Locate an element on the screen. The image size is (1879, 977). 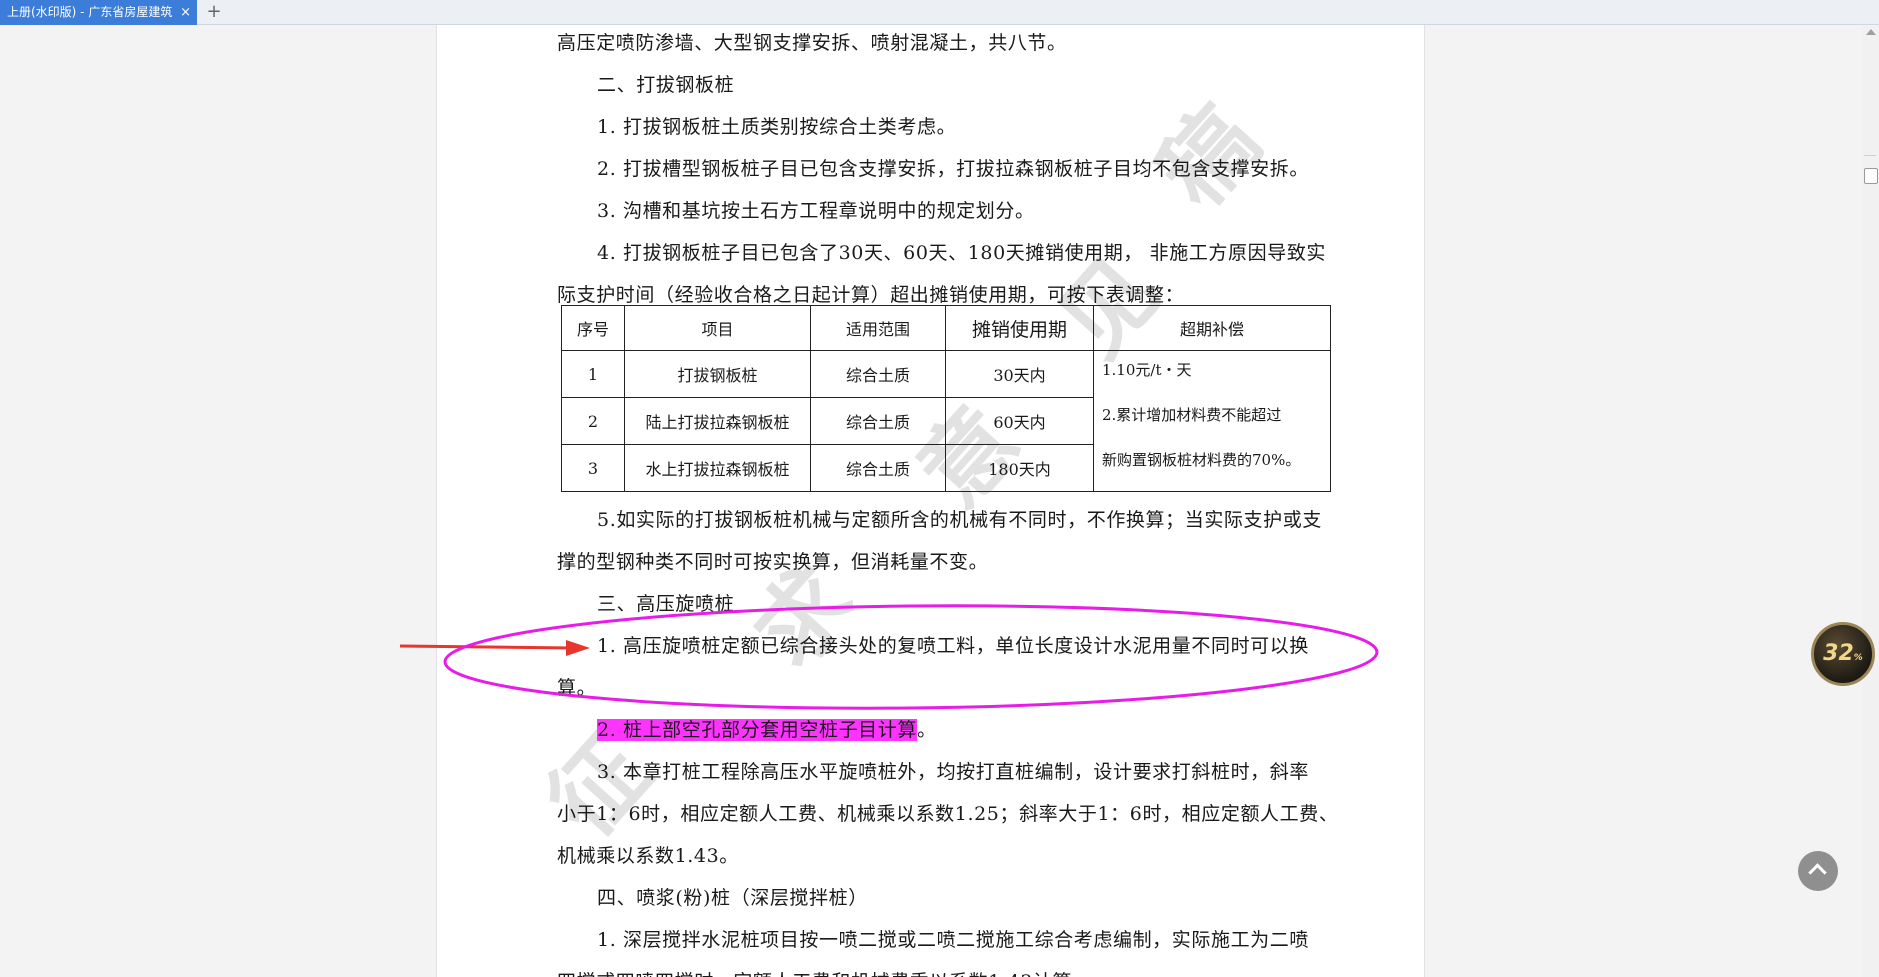
paragraph: 四搅或四喷四搅时，定额人工费和机械费乘以系数1.43计算。 is located at coordinates (824, 972).